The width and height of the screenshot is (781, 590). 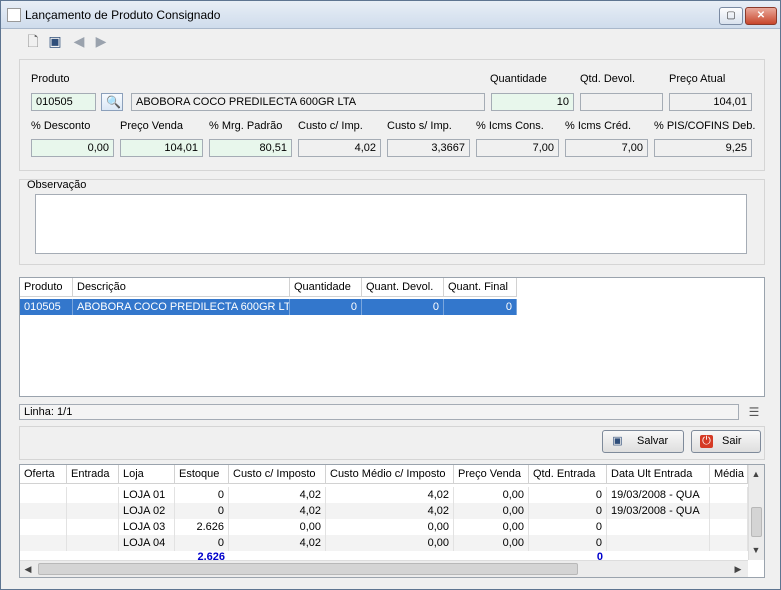 I want to click on cell-loja: LOJA 02, so click(x=147, y=511).